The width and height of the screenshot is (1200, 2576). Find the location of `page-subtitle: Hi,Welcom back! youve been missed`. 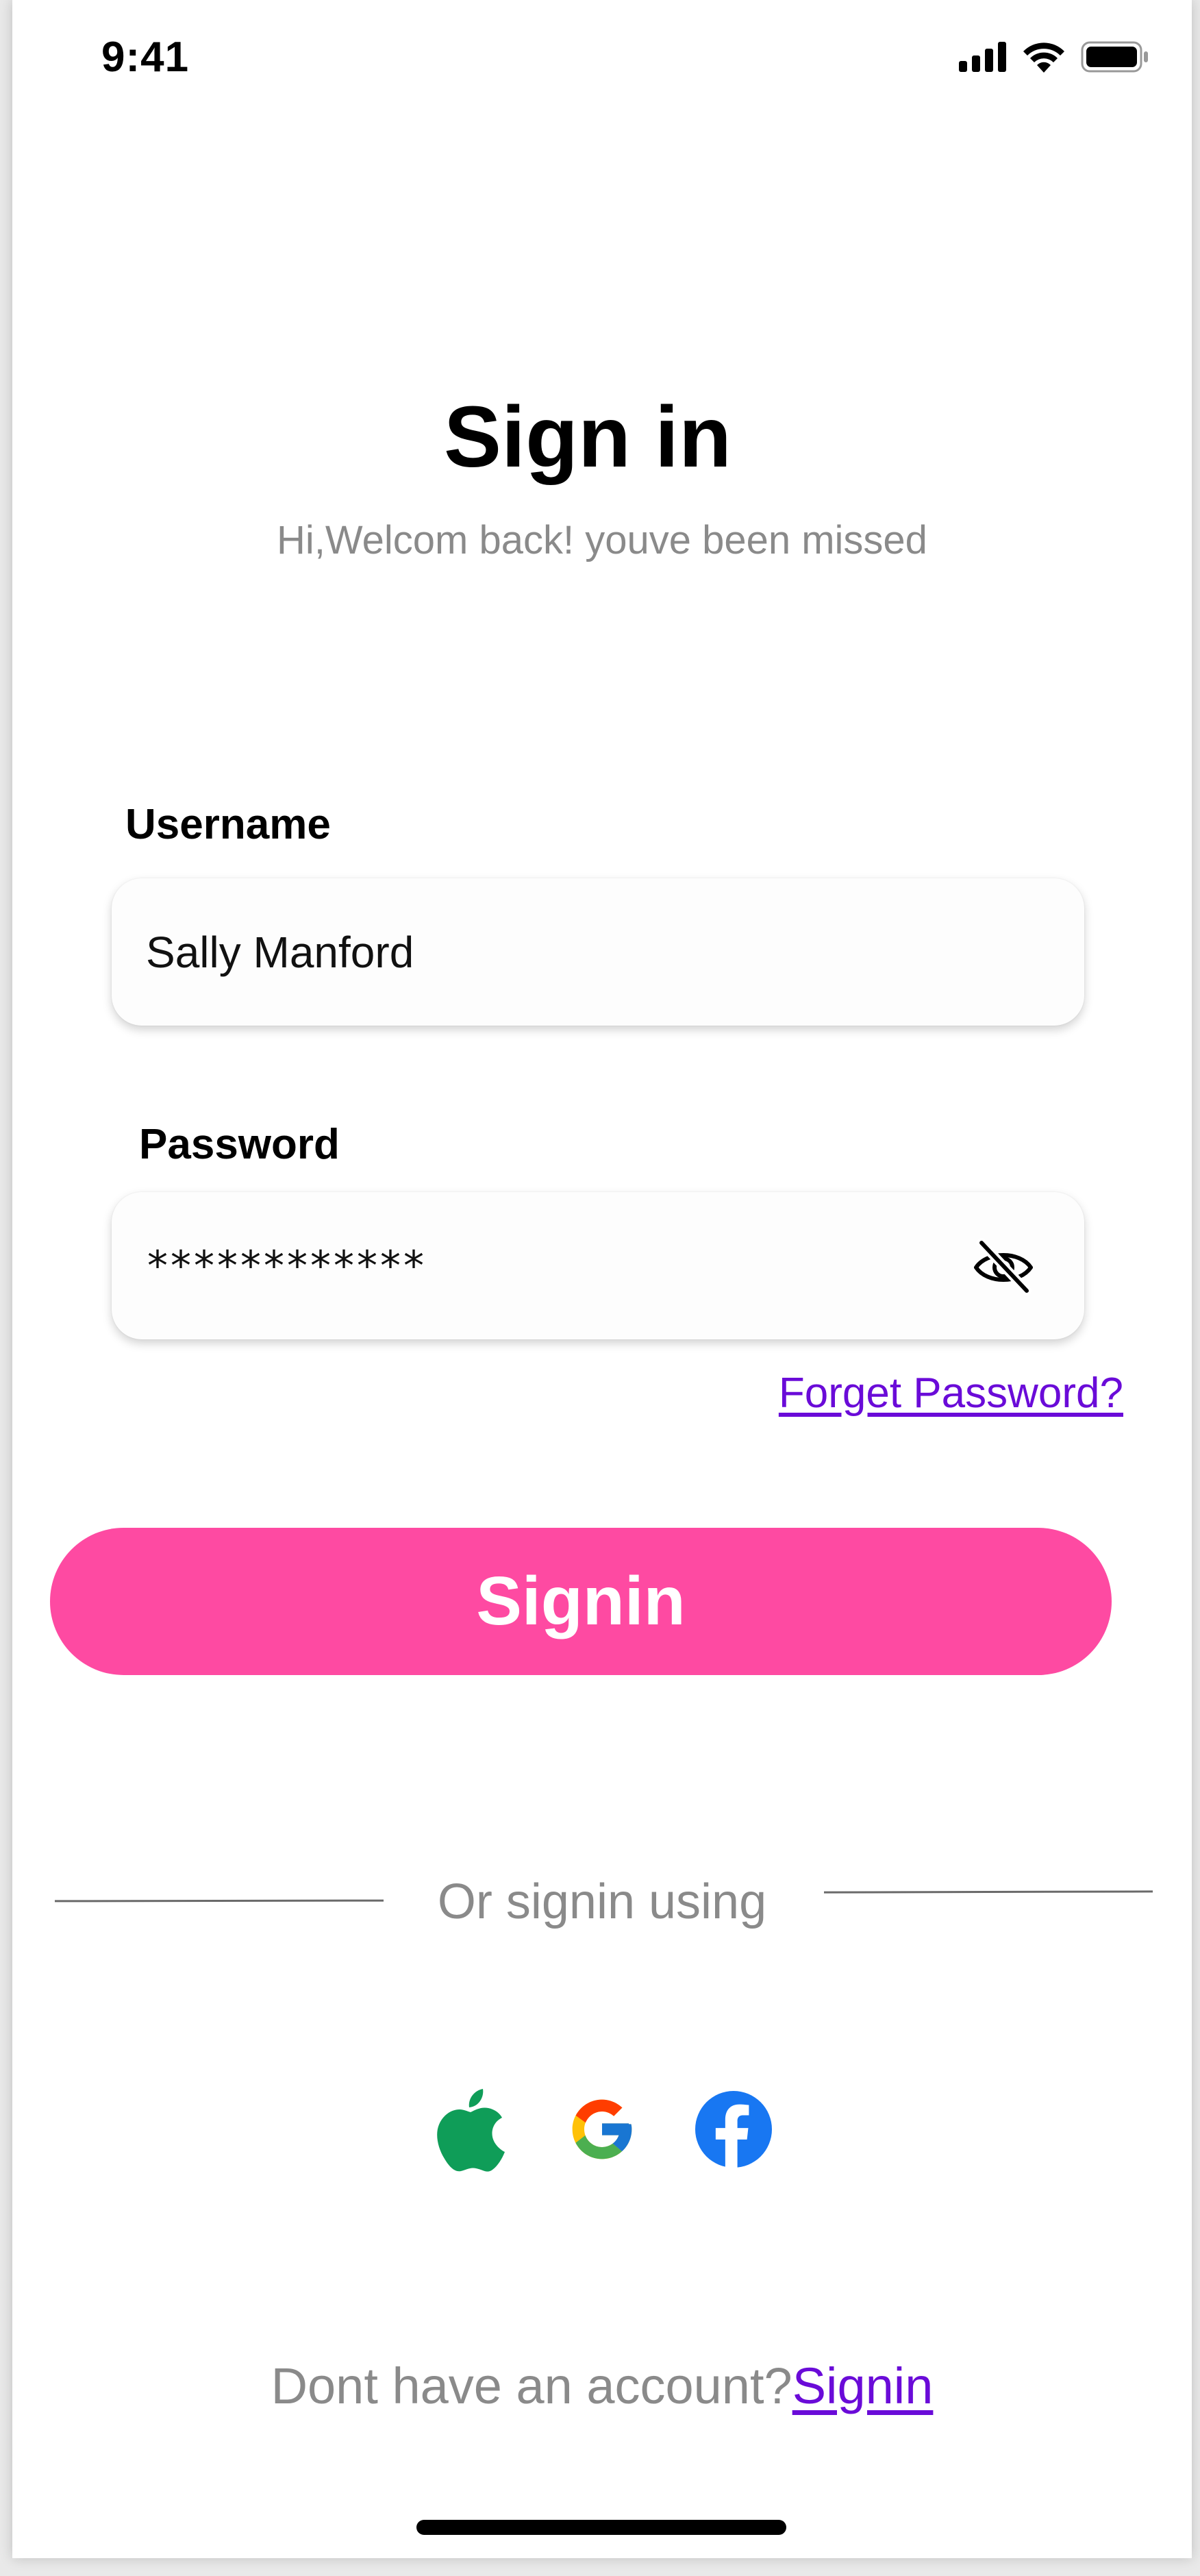

page-subtitle: Hi,Welcom back! youve been missed is located at coordinates (602, 540).